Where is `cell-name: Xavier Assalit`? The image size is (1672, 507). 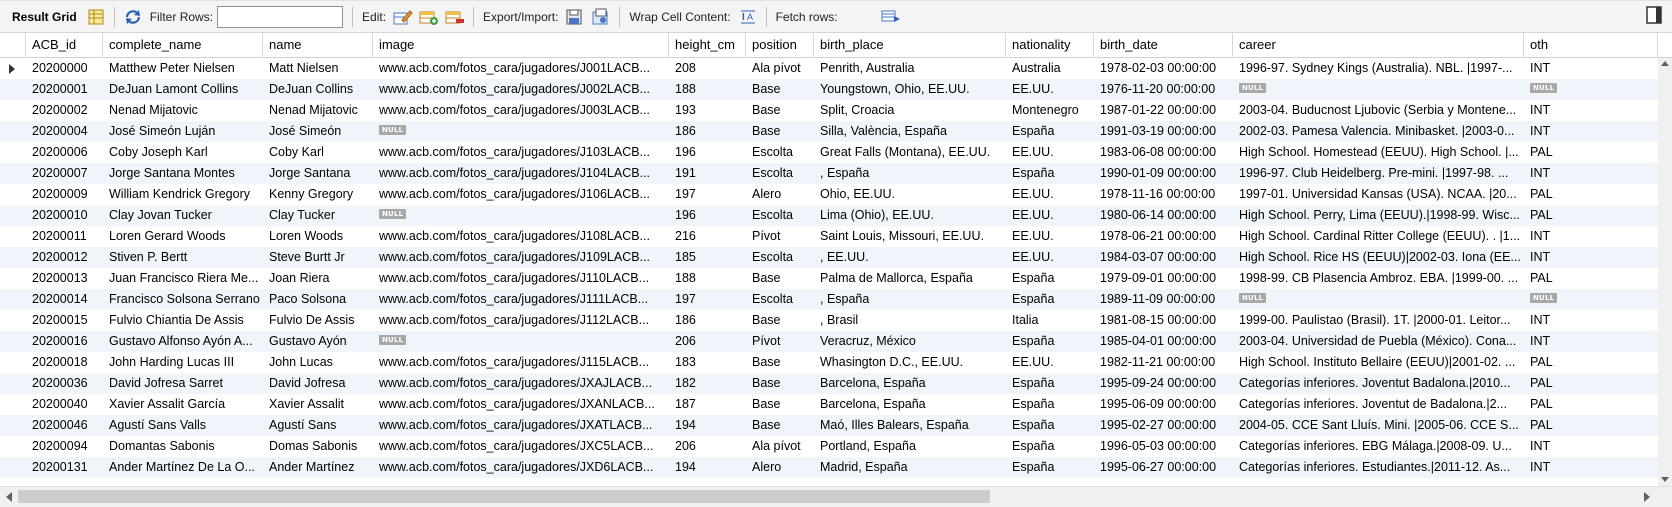
cell-name: Xavier Assalit is located at coordinates (318, 404).